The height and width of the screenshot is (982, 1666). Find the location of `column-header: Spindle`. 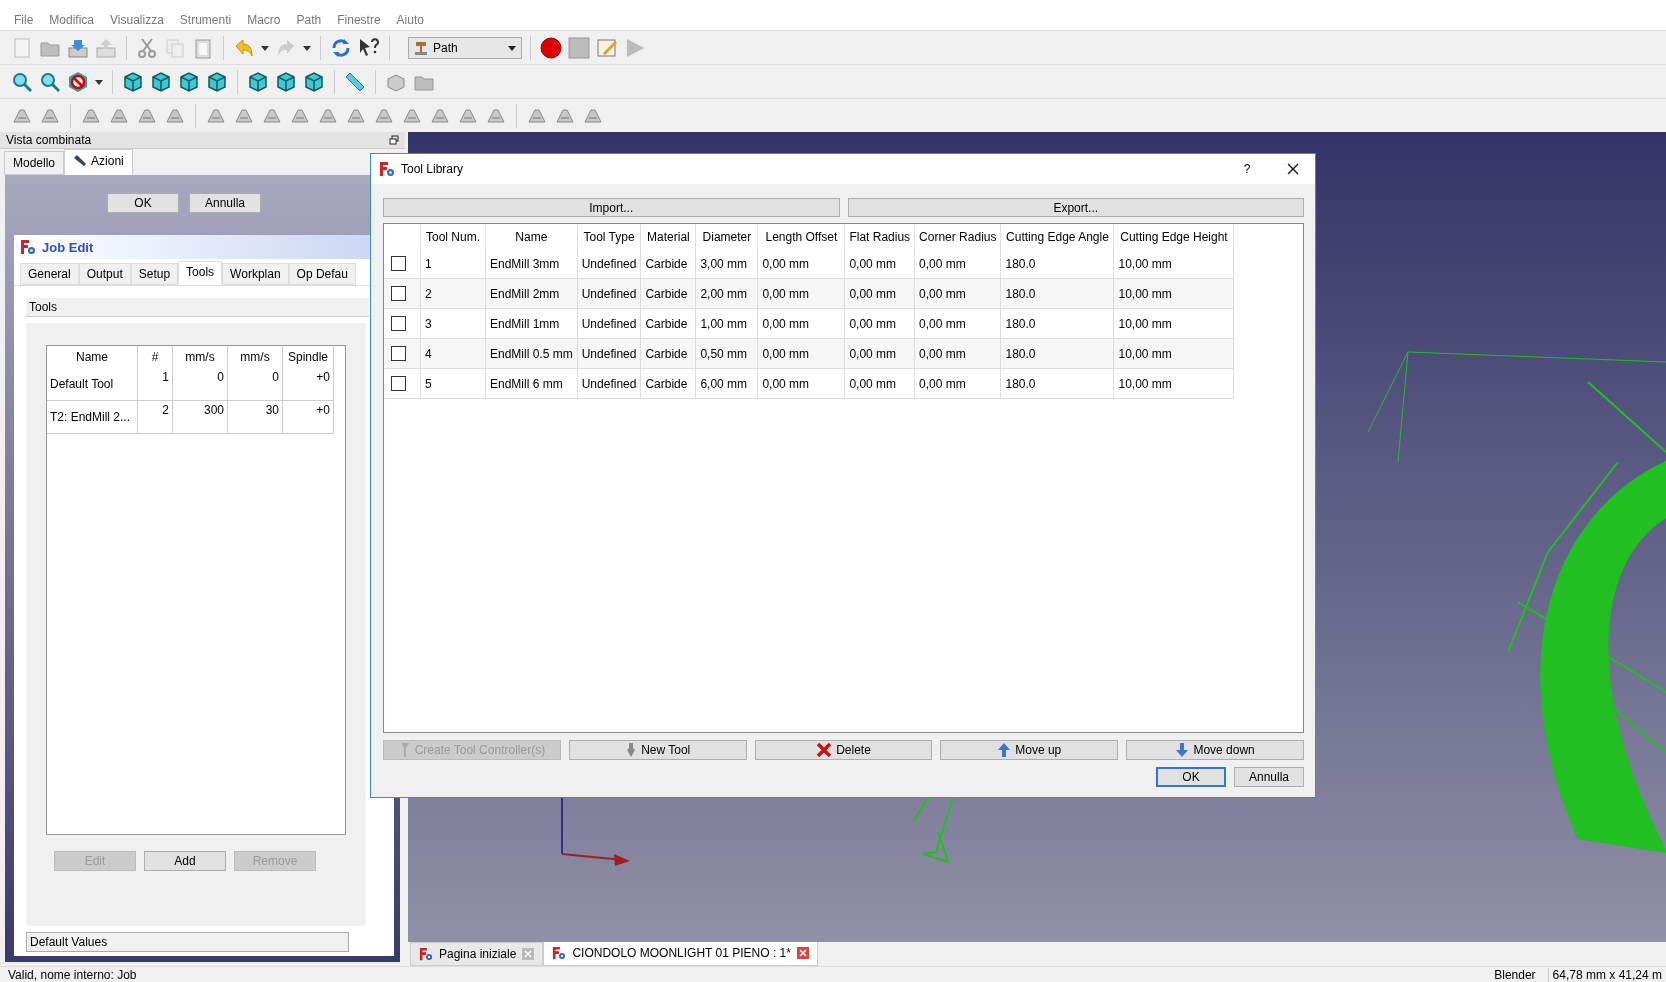

column-header: Spindle is located at coordinates (308, 357).